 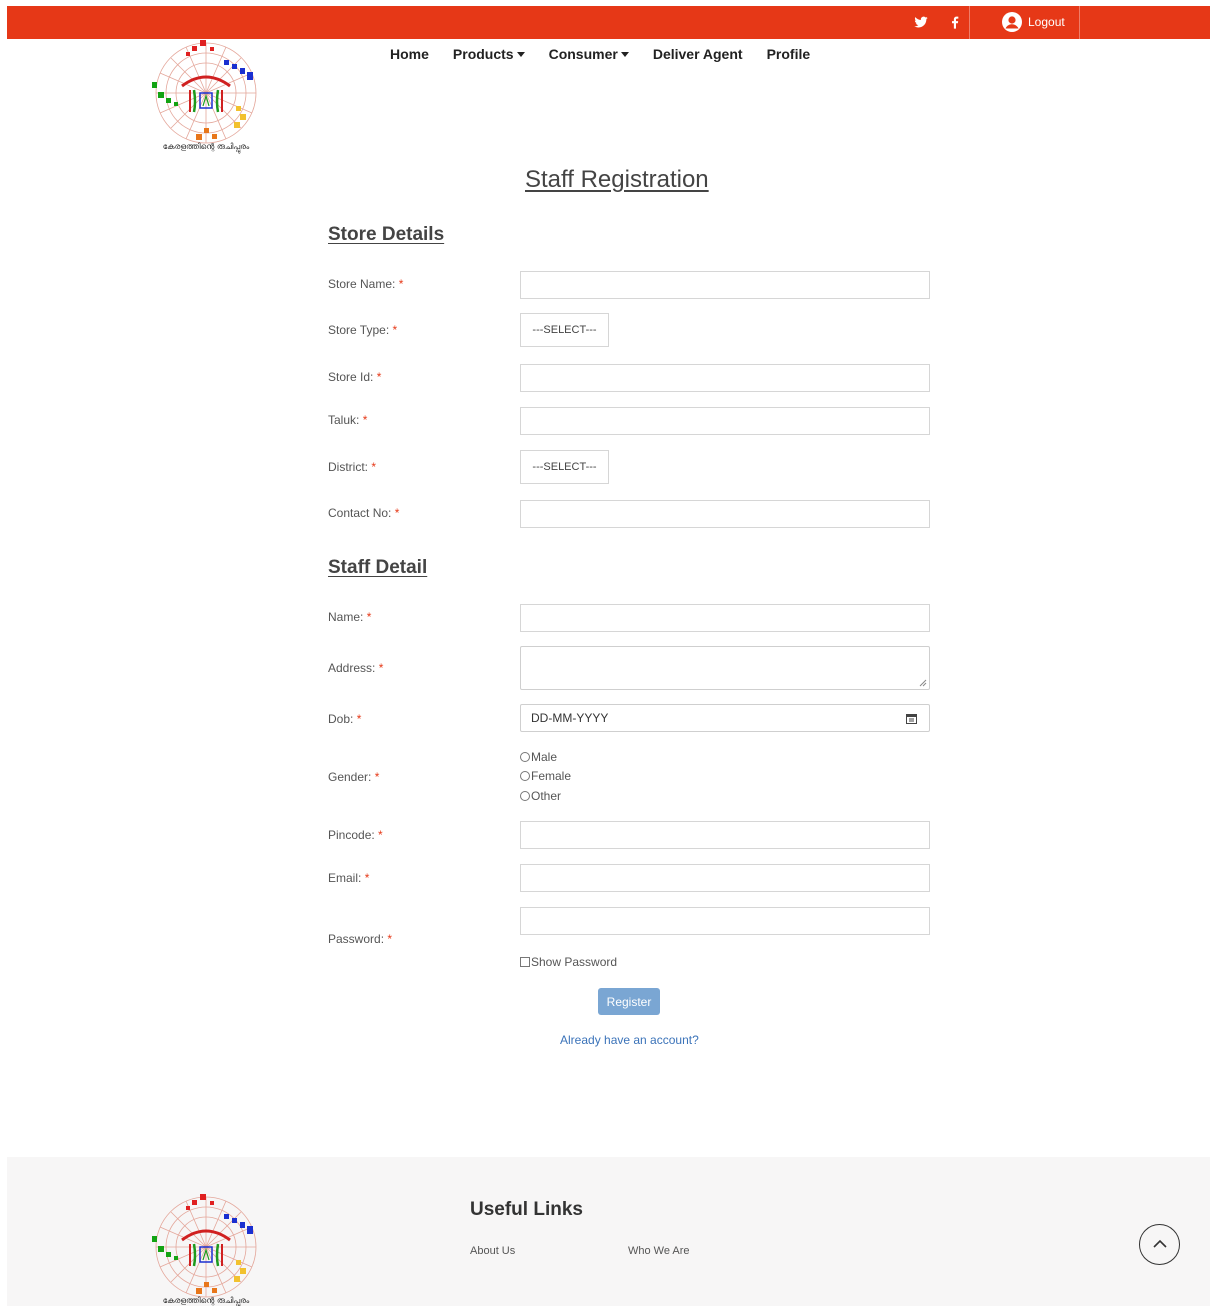 What do you see at coordinates (608, 22) in the screenshot?
I see `top-bar: Logout` at bounding box center [608, 22].